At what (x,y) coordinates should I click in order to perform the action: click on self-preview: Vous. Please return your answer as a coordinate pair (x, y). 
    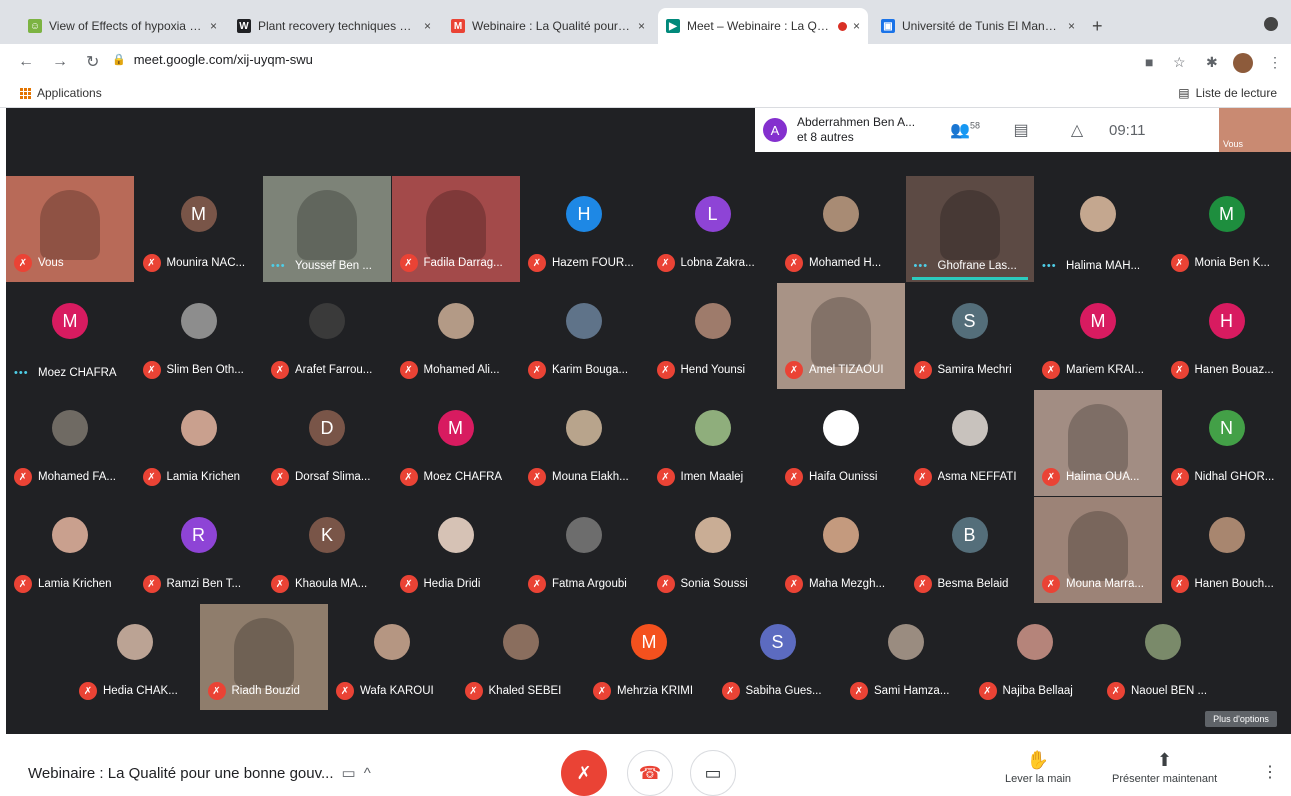
    Looking at the image, I should click on (1255, 130).